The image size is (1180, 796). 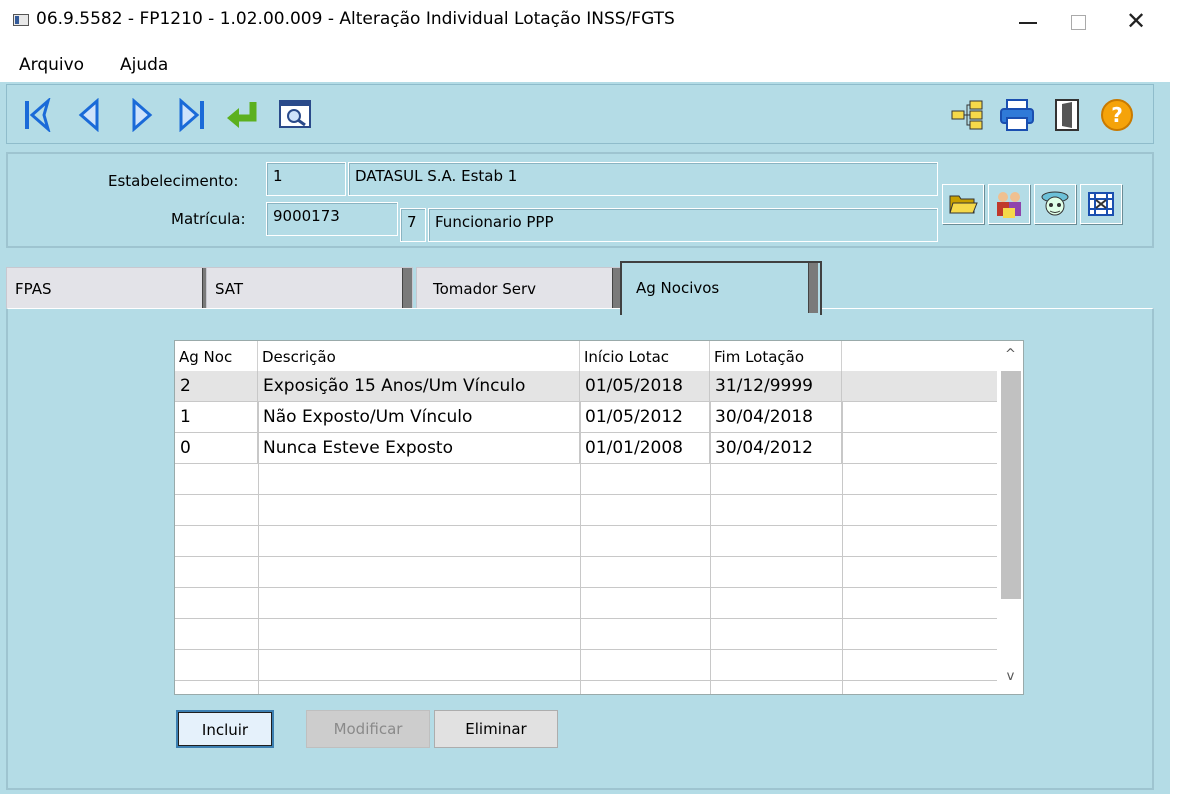 I want to click on search-icon, so click(x=295, y=114).